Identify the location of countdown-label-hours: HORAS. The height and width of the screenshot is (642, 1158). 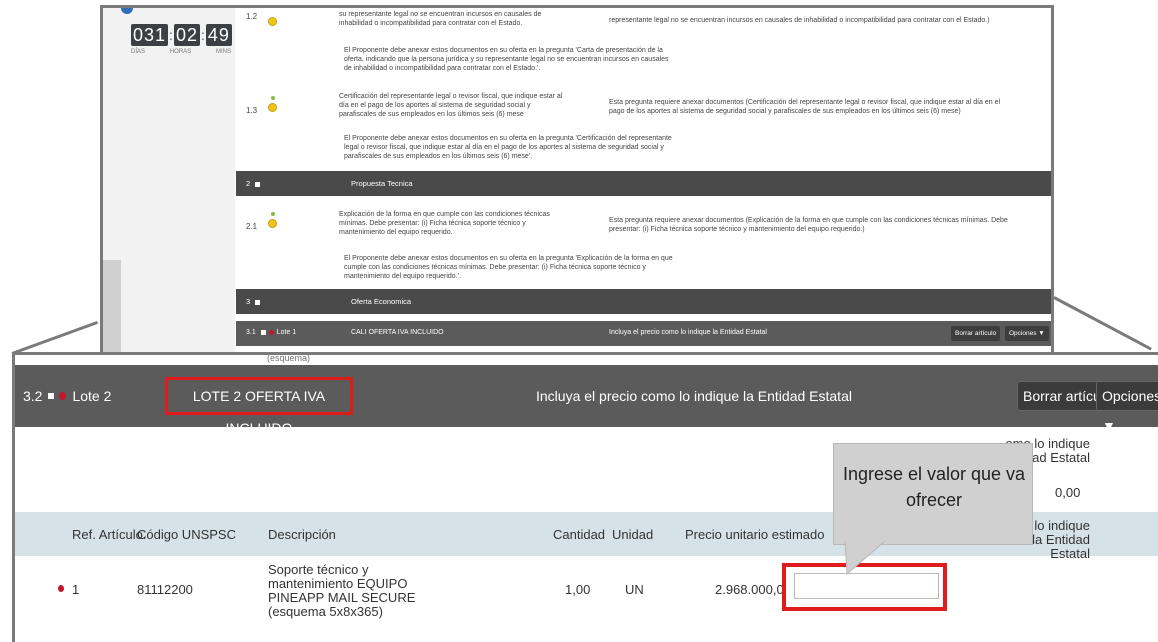
(180, 52).